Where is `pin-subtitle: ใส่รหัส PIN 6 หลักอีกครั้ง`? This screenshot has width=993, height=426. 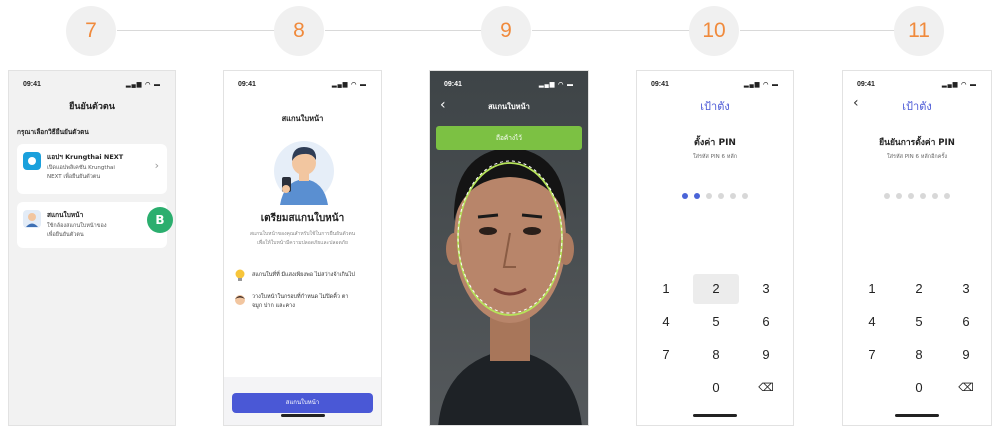
pin-subtitle: ใส่รหัส PIN 6 หลักอีกครั้ง is located at coordinates (917, 157).